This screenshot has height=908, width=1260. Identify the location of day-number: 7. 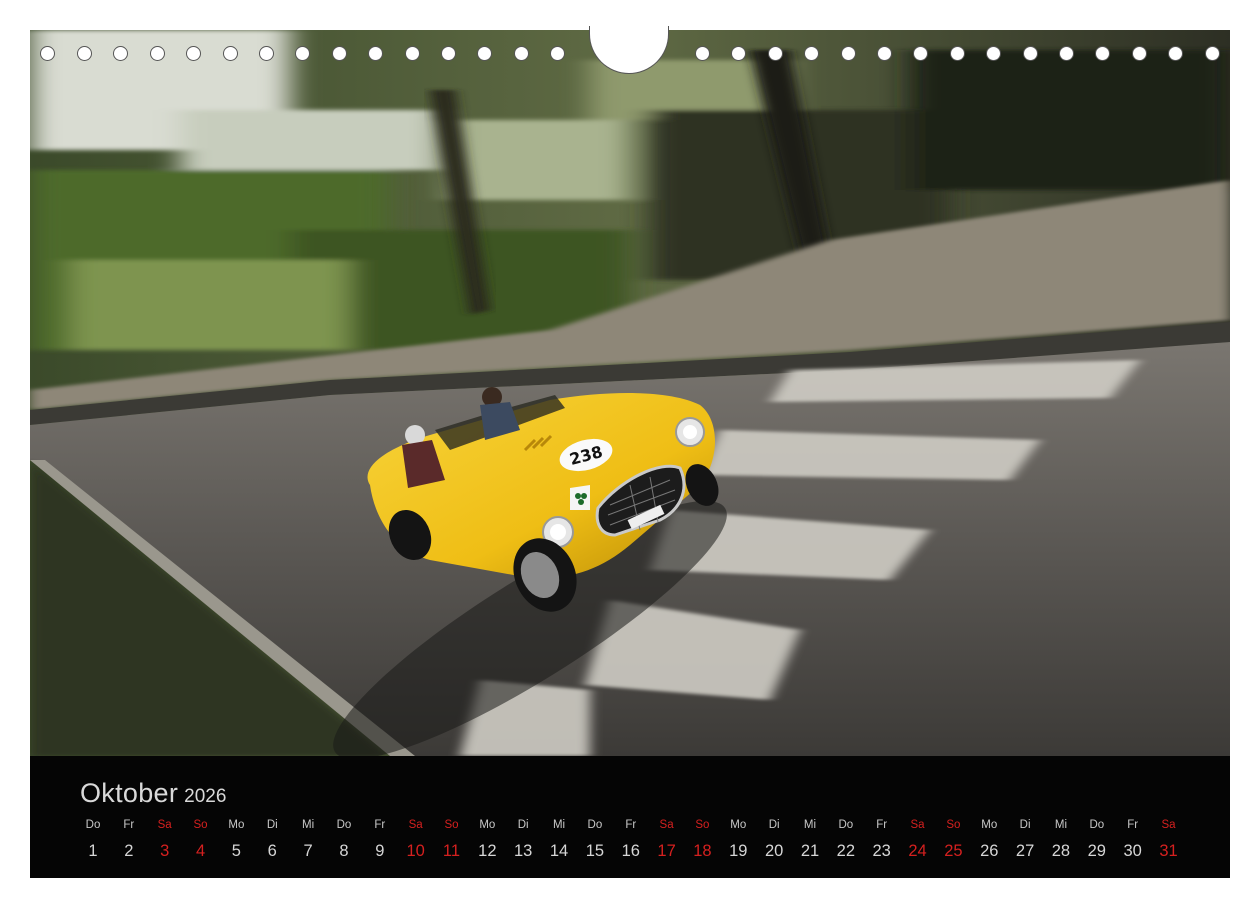
(308, 851).